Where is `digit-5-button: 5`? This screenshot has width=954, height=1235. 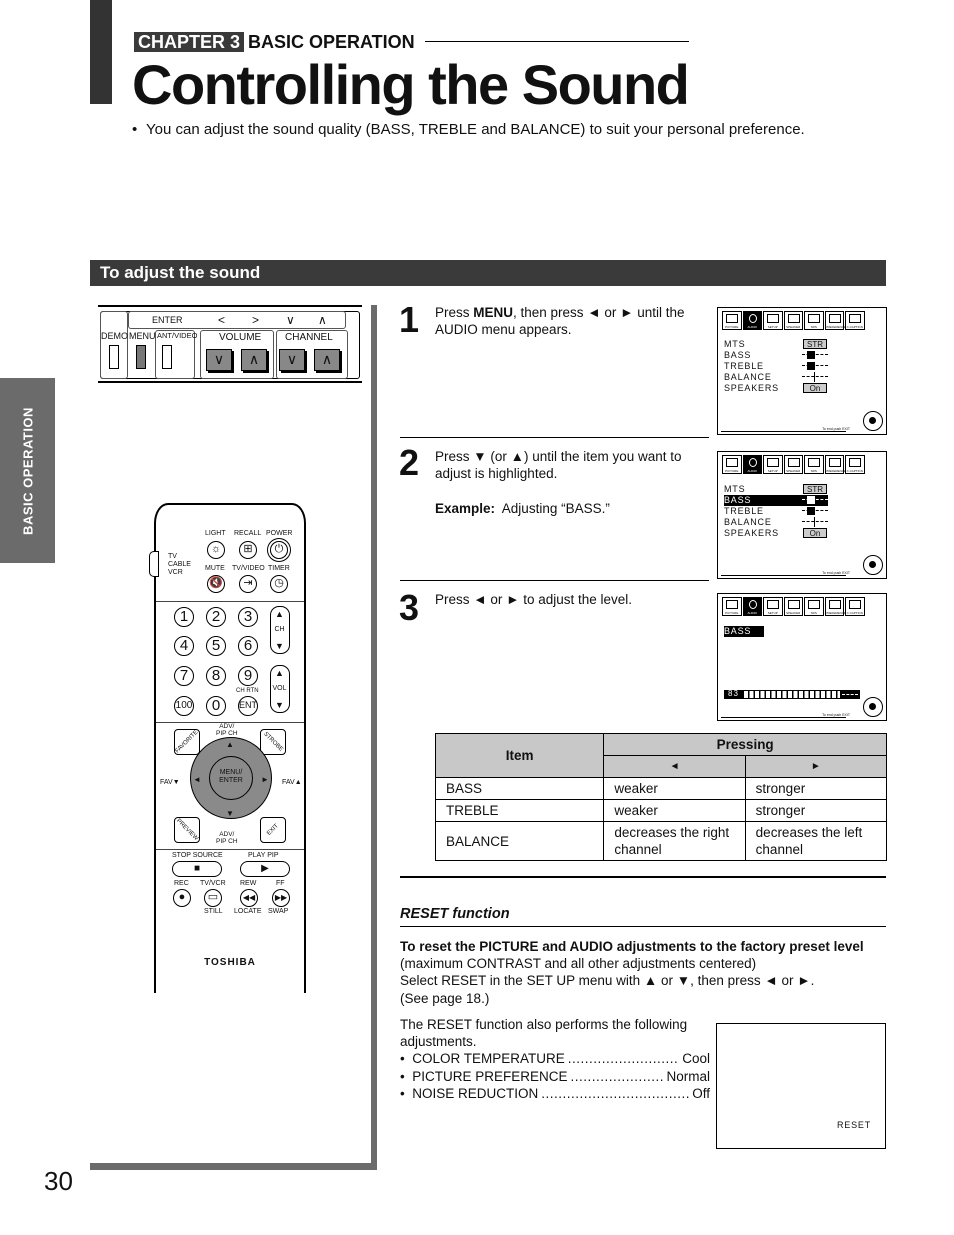 digit-5-button: 5 is located at coordinates (216, 646).